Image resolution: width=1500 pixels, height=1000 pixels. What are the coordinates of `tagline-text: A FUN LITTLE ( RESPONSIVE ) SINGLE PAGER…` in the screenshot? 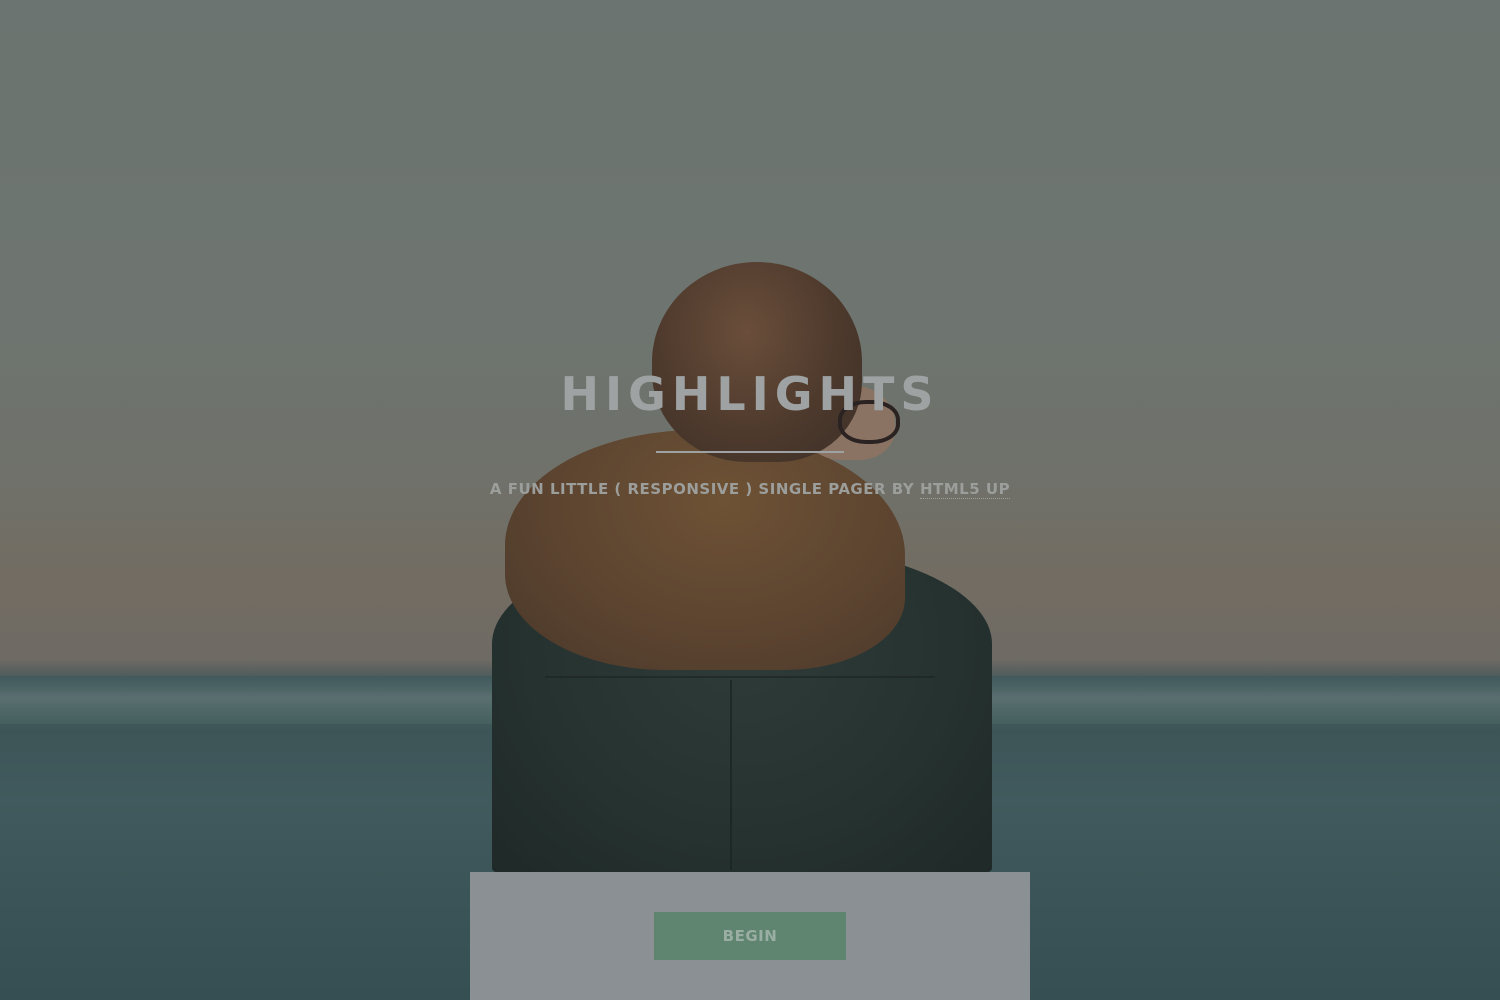 It's located at (704, 489).